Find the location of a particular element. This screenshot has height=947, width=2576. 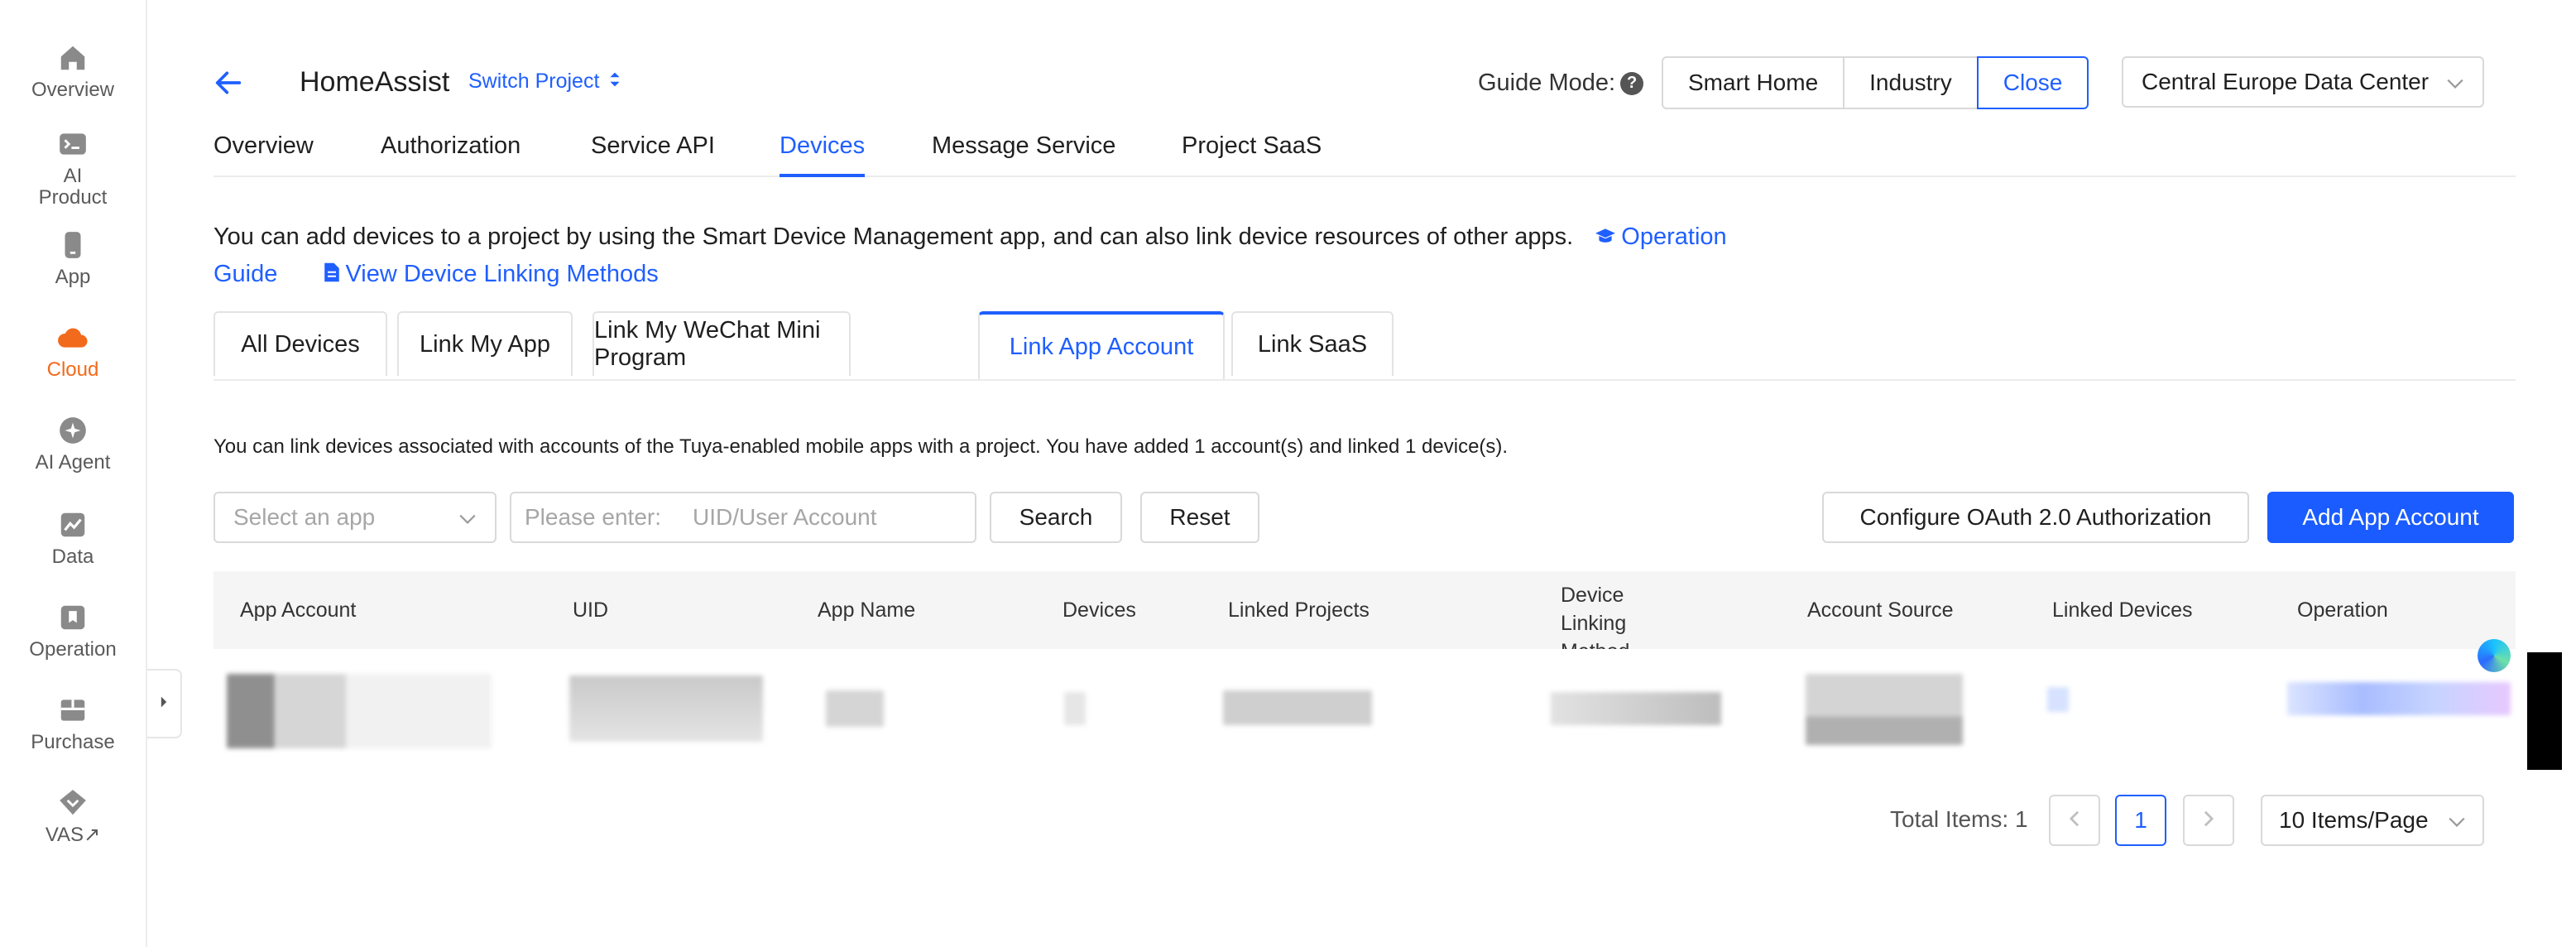

uid-input-prefix: Please enter: is located at coordinates (593, 517).